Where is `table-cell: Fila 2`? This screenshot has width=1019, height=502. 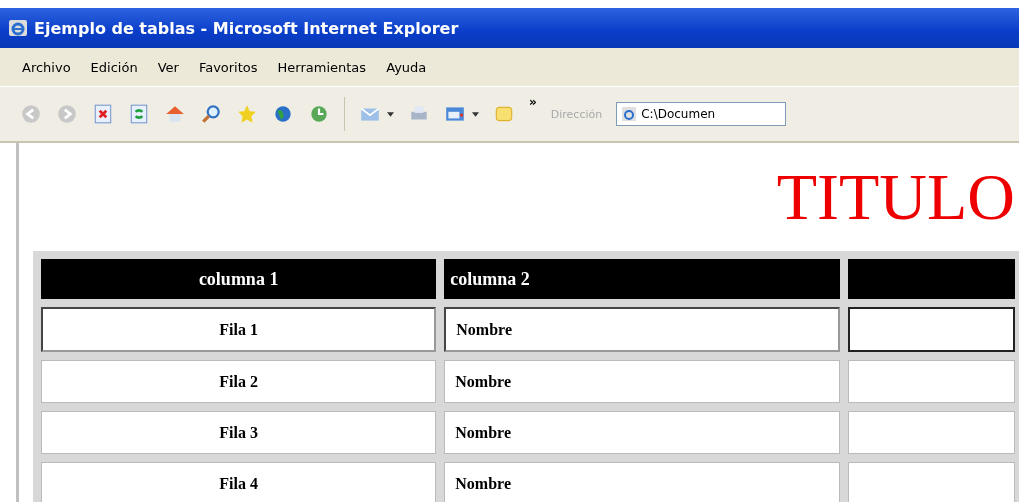
table-cell: Fila 2 is located at coordinates (239, 381).